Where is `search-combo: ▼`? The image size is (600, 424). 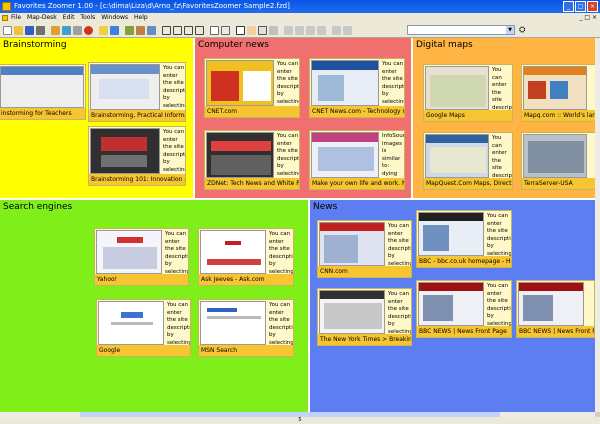
search-combo: ▼ is located at coordinates (461, 30).